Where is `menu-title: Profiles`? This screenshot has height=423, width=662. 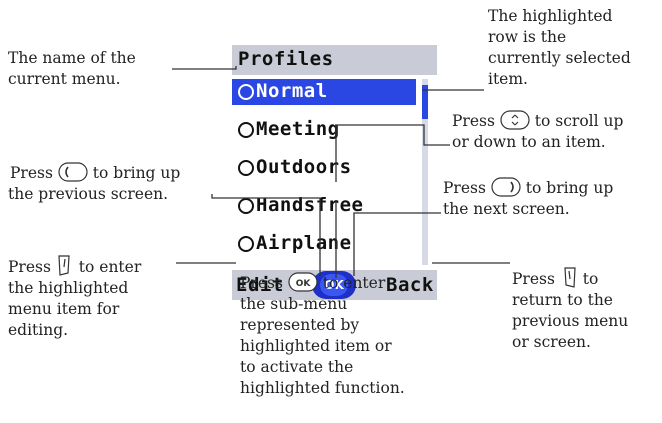
menu-title: Profiles is located at coordinates (286, 59).